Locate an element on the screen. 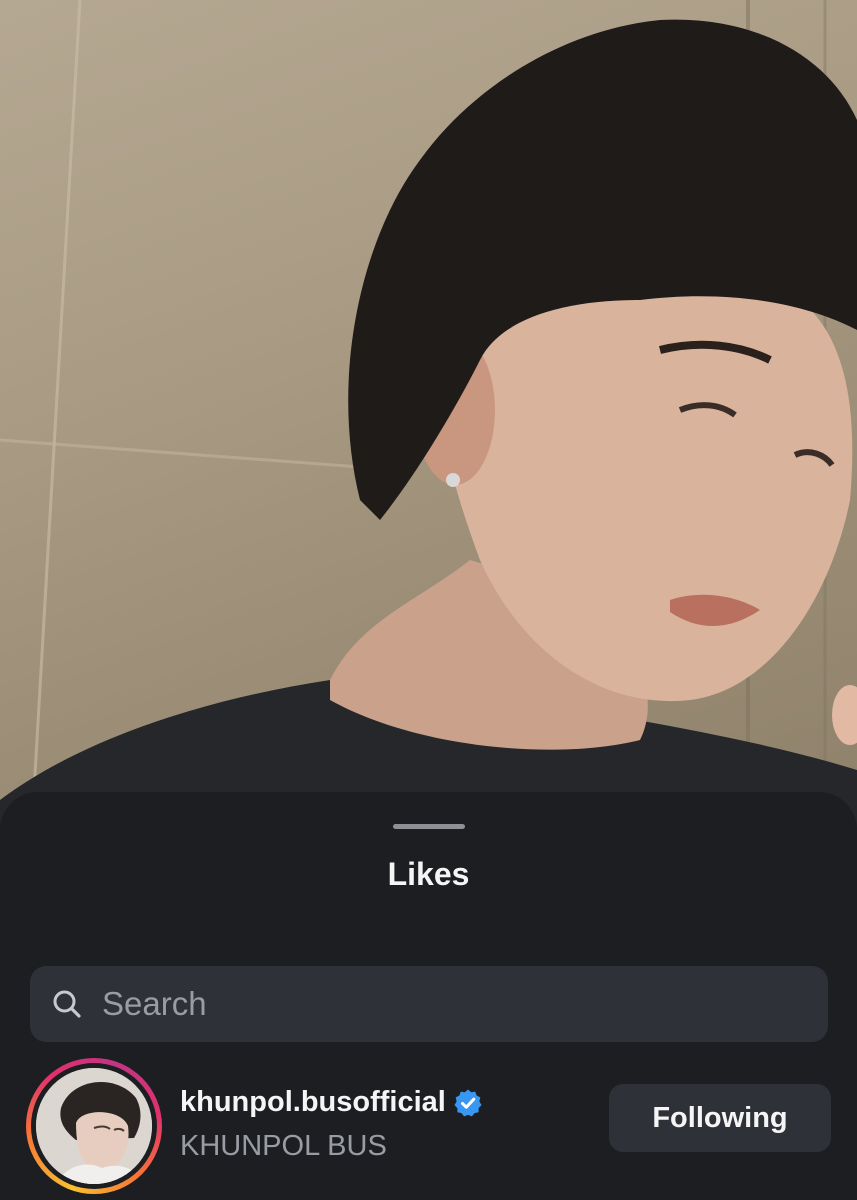 The image size is (857, 1200). story-ring is located at coordinates (94, 1126).